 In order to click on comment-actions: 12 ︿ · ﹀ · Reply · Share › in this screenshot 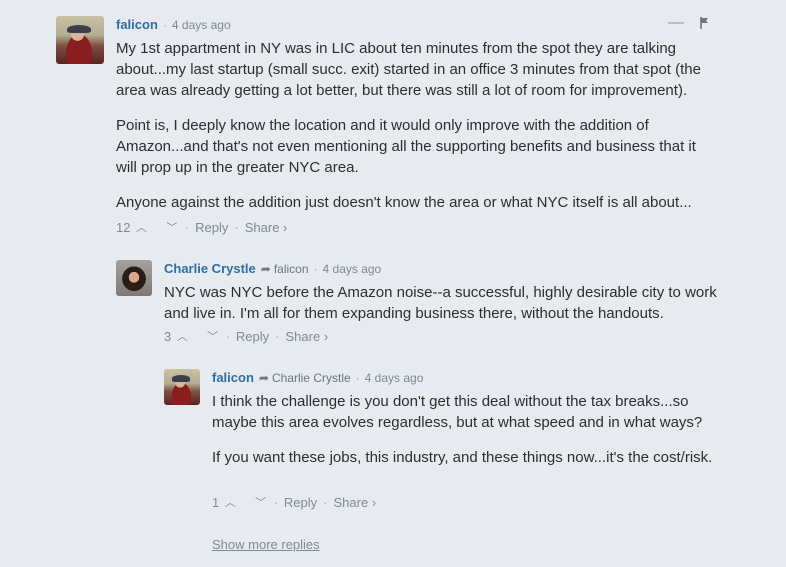, I will do `click(201, 227)`.